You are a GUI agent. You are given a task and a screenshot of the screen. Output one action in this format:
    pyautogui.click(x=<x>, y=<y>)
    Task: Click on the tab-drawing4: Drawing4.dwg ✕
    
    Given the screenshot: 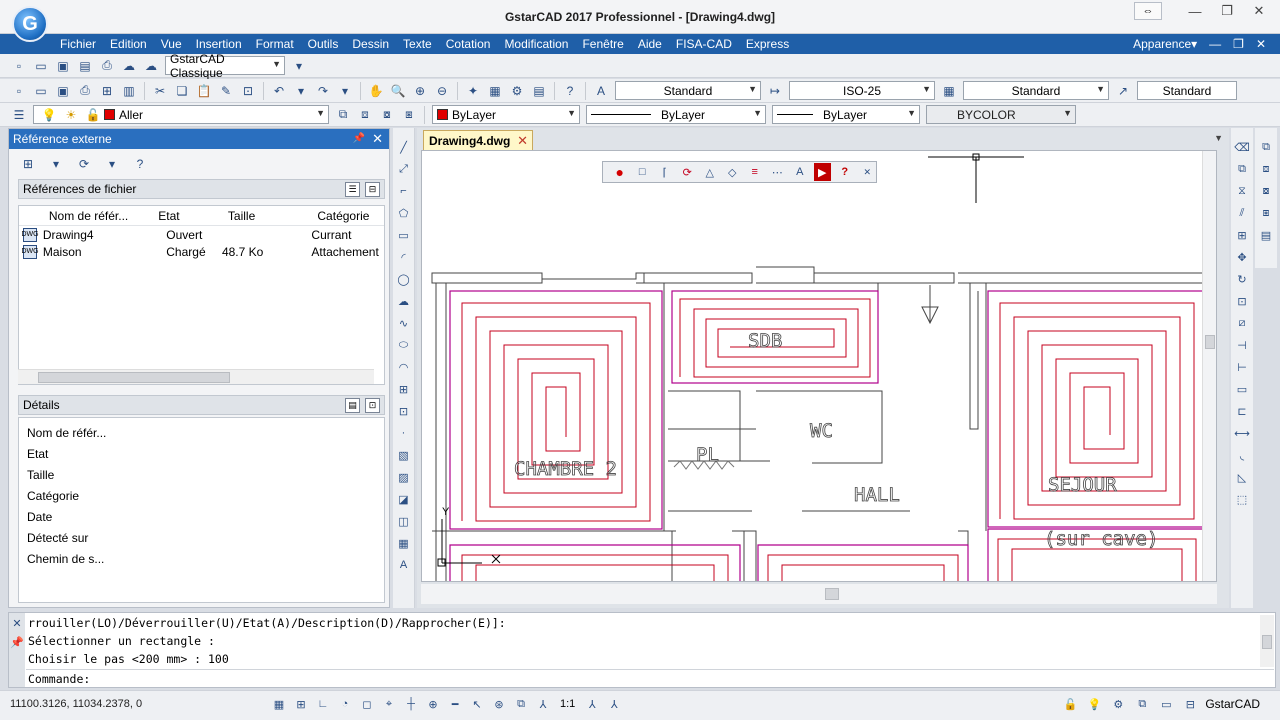 What is the action you would take?
    pyautogui.click(x=478, y=140)
    